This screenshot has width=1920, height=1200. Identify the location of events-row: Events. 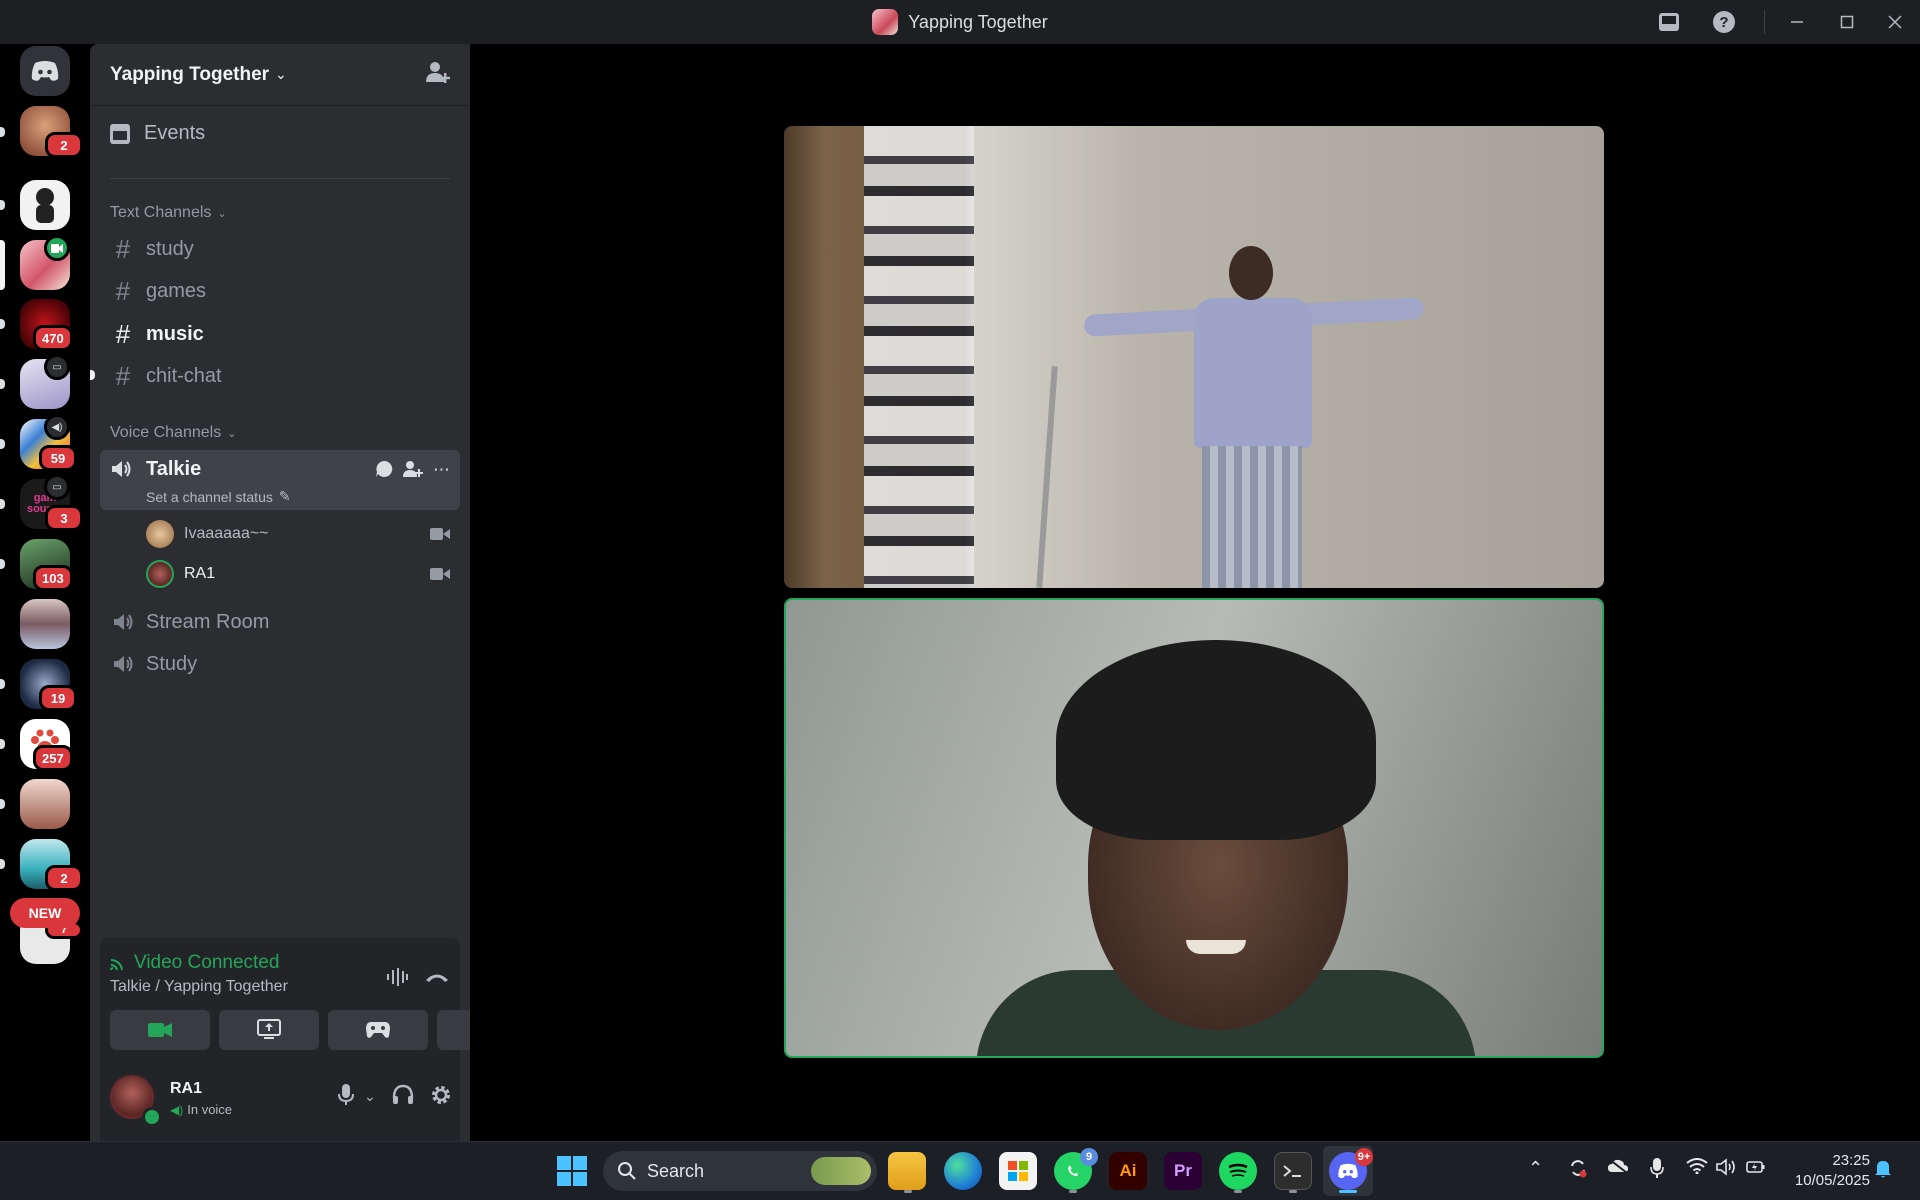
(157, 133).